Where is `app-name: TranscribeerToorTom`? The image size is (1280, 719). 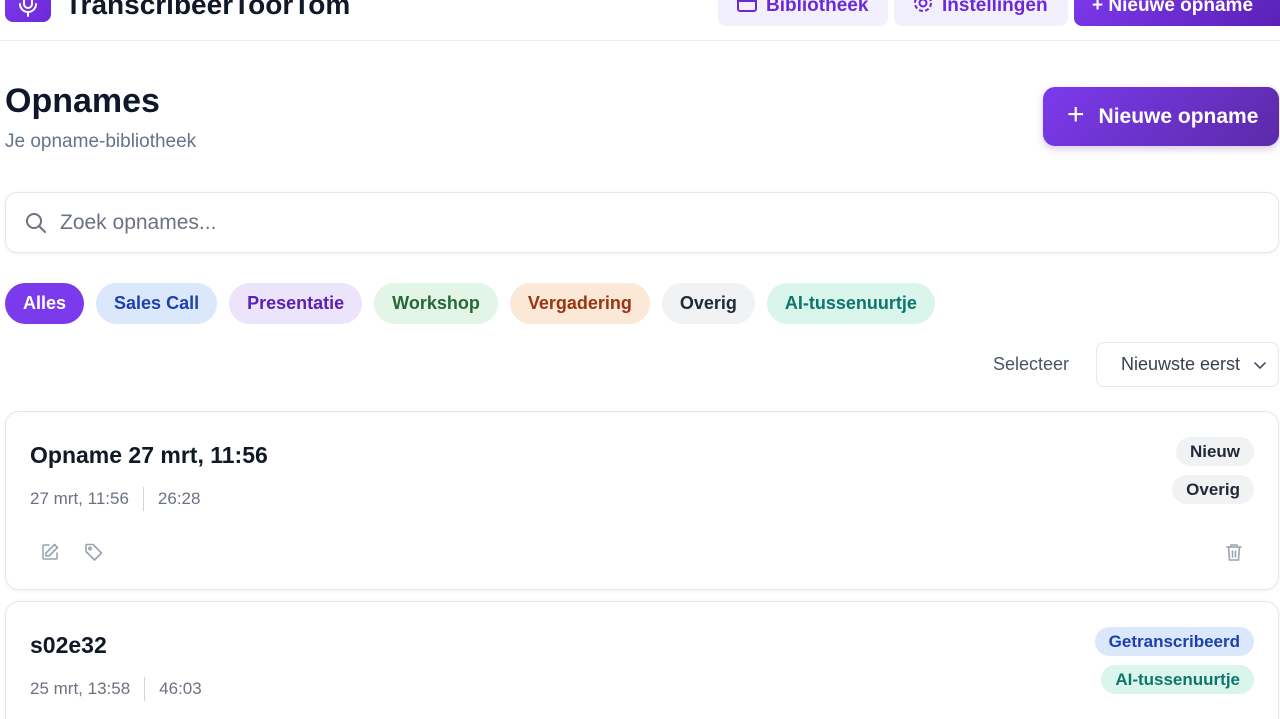 app-name: TranscribeerToorTom is located at coordinates (208, 10).